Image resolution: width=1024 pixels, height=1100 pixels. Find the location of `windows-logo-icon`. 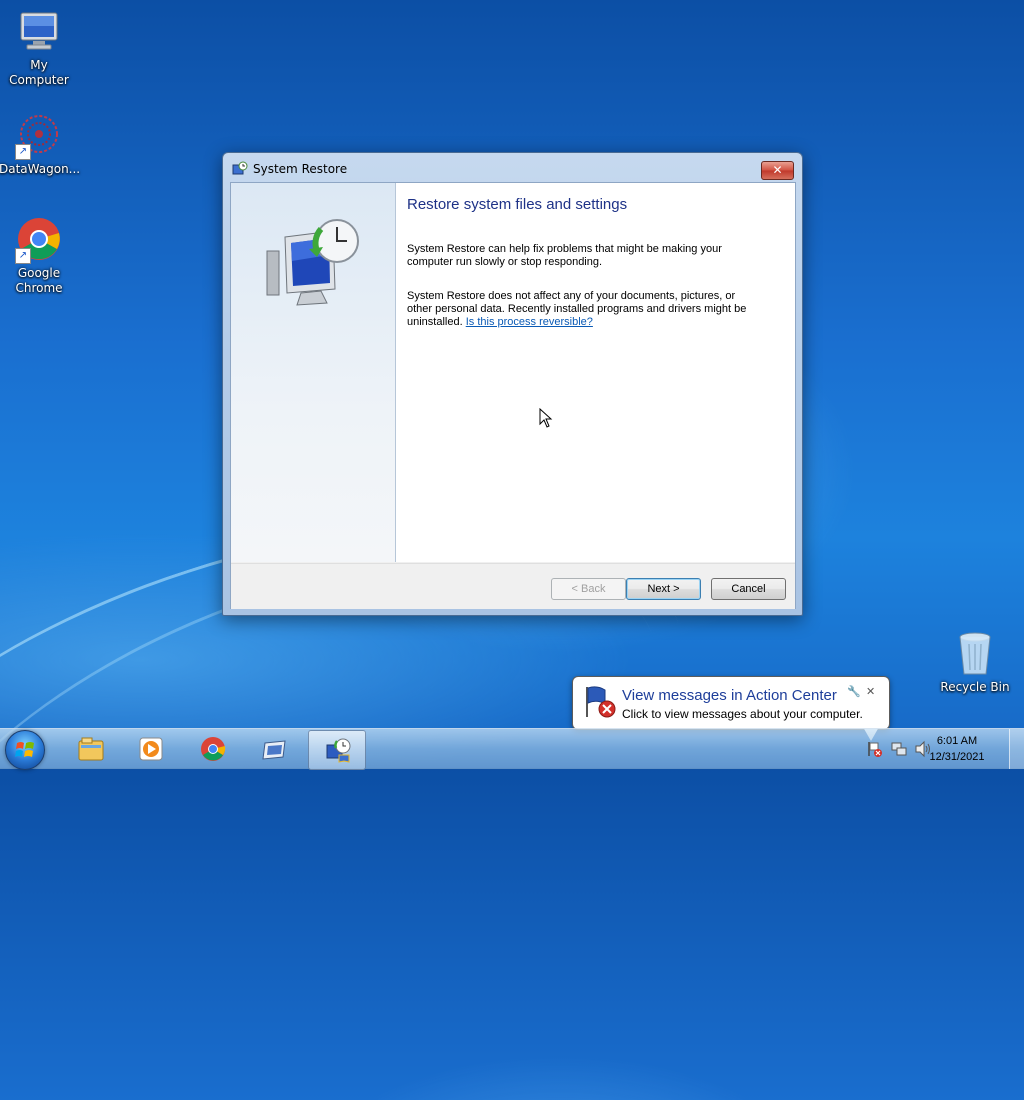

windows-logo-icon is located at coordinates (24, 749).